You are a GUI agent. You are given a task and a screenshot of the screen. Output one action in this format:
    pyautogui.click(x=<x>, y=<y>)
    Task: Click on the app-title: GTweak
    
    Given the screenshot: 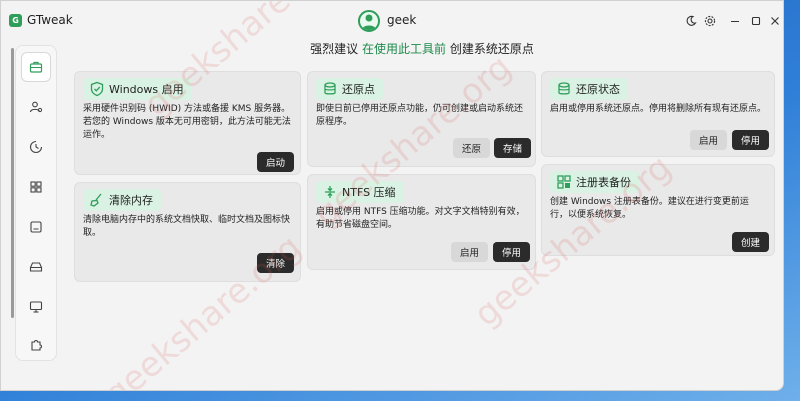 What is the action you would take?
    pyautogui.click(x=50, y=20)
    